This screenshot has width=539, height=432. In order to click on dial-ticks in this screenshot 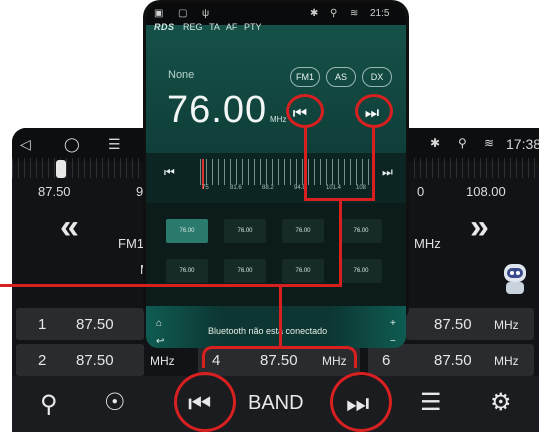, I will do `click(290, 172)`.